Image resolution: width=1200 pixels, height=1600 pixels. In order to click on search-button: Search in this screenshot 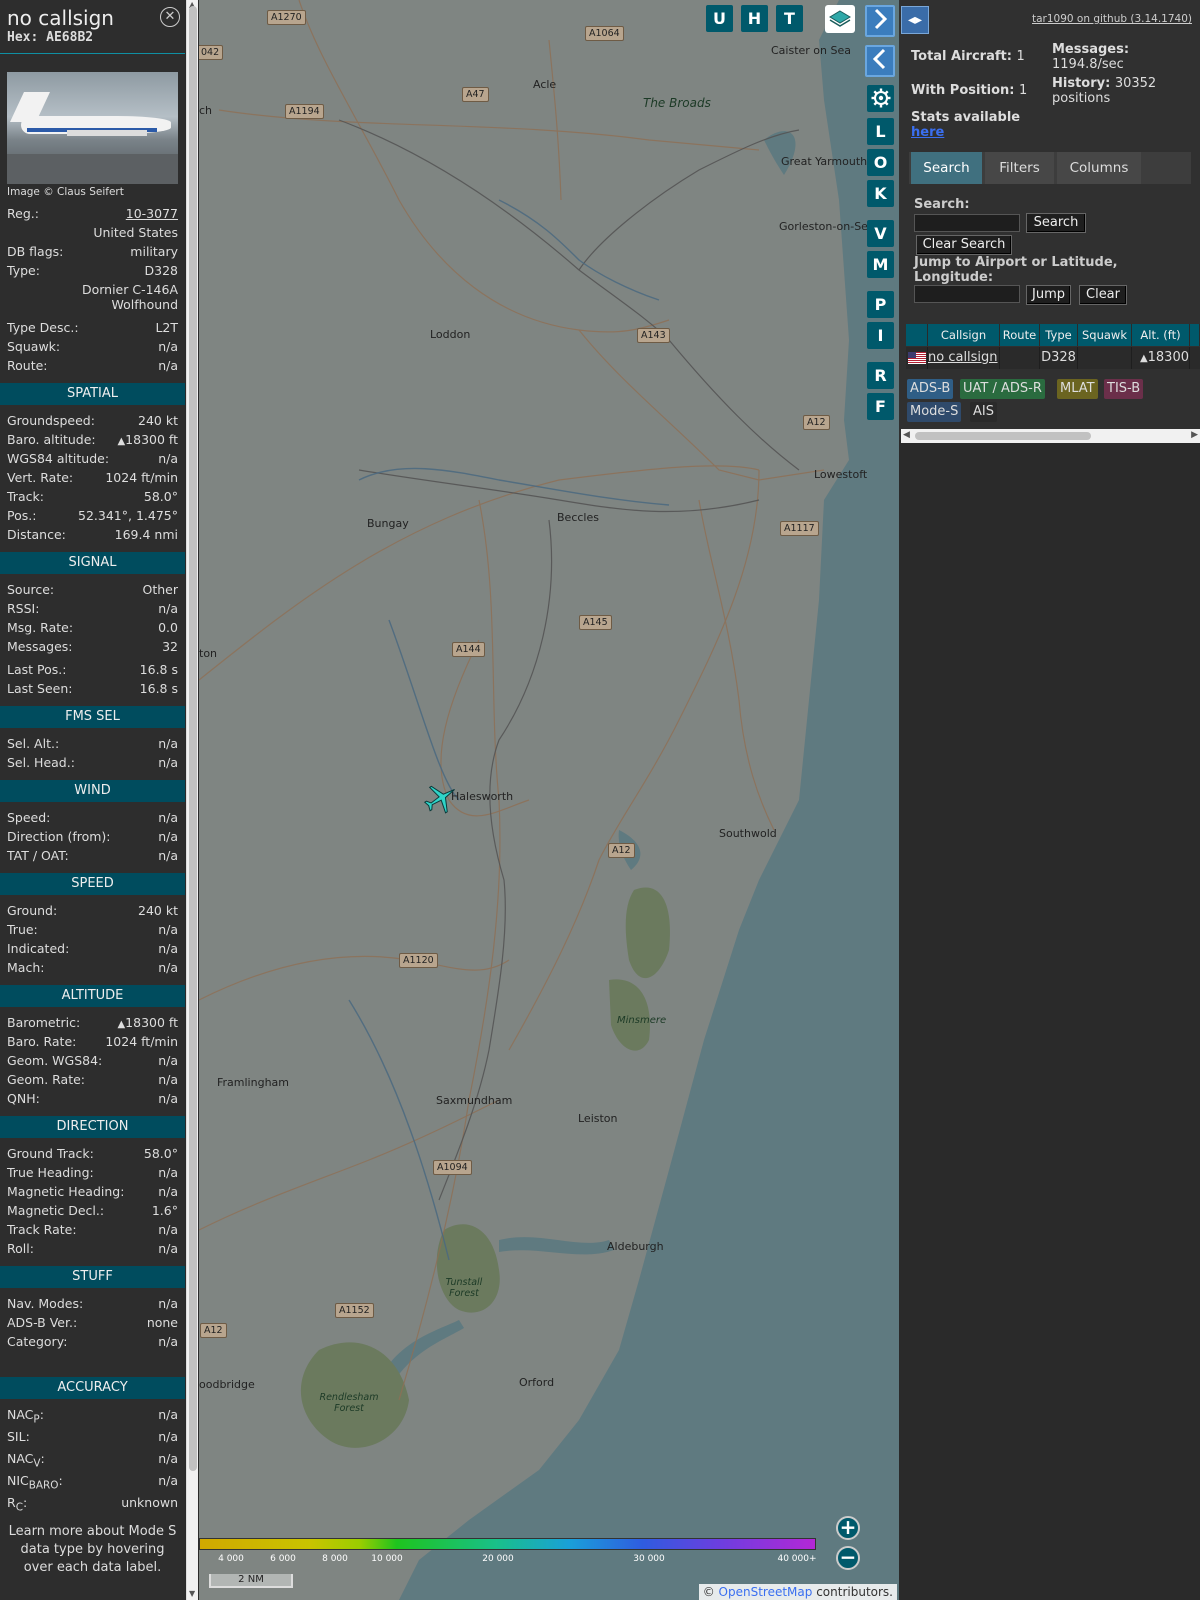, I will do `click(1056, 223)`.